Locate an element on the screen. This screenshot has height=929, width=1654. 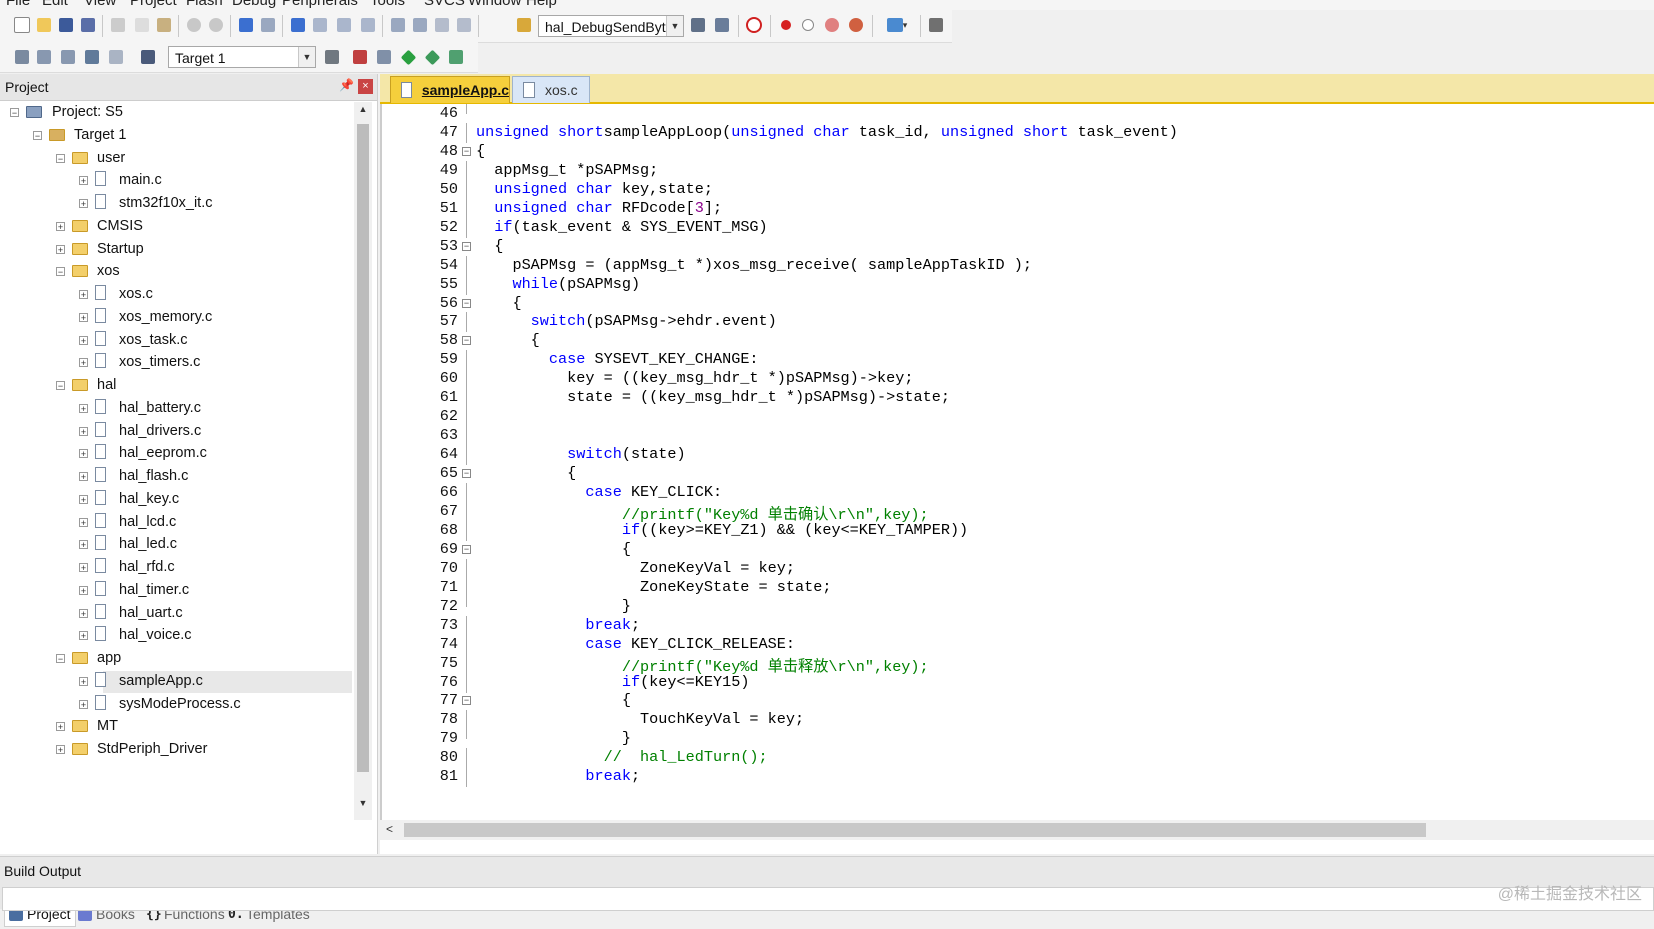
code-line: 56− { is located at coordinates (1018, 304).